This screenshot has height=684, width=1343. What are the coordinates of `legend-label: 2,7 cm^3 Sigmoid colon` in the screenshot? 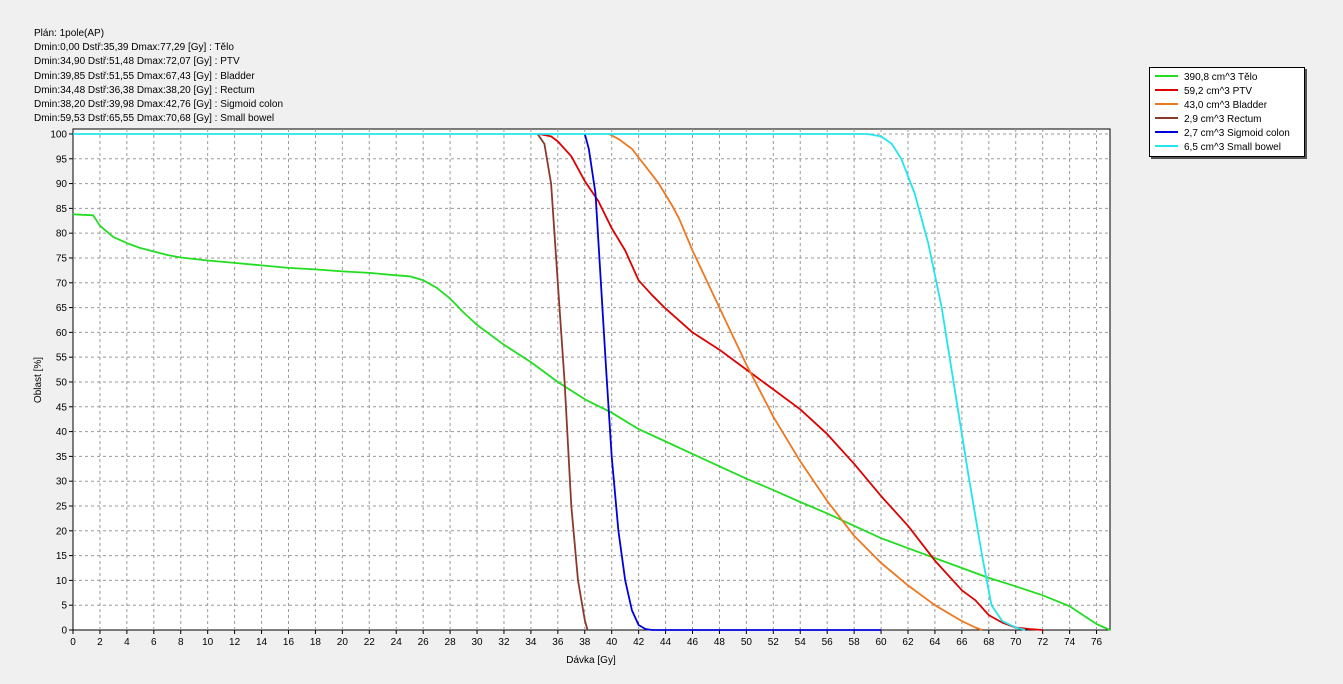 It's located at (1237, 133).